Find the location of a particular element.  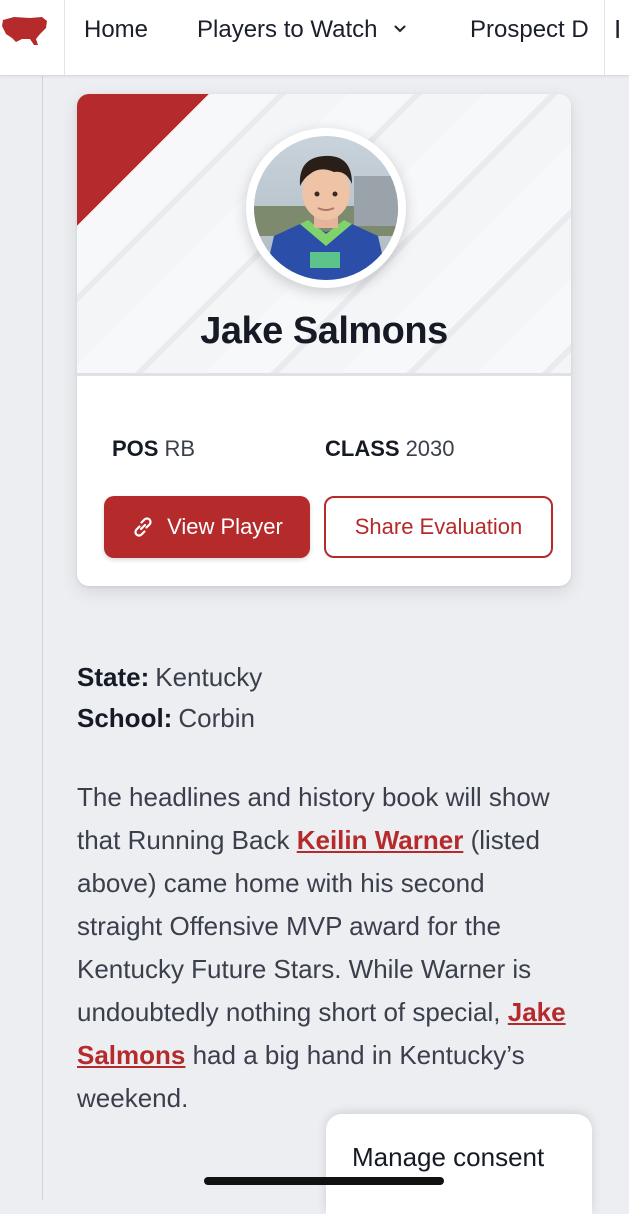

top-navigation: Home Players to Watch Prospect D I is located at coordinates (314, 38).